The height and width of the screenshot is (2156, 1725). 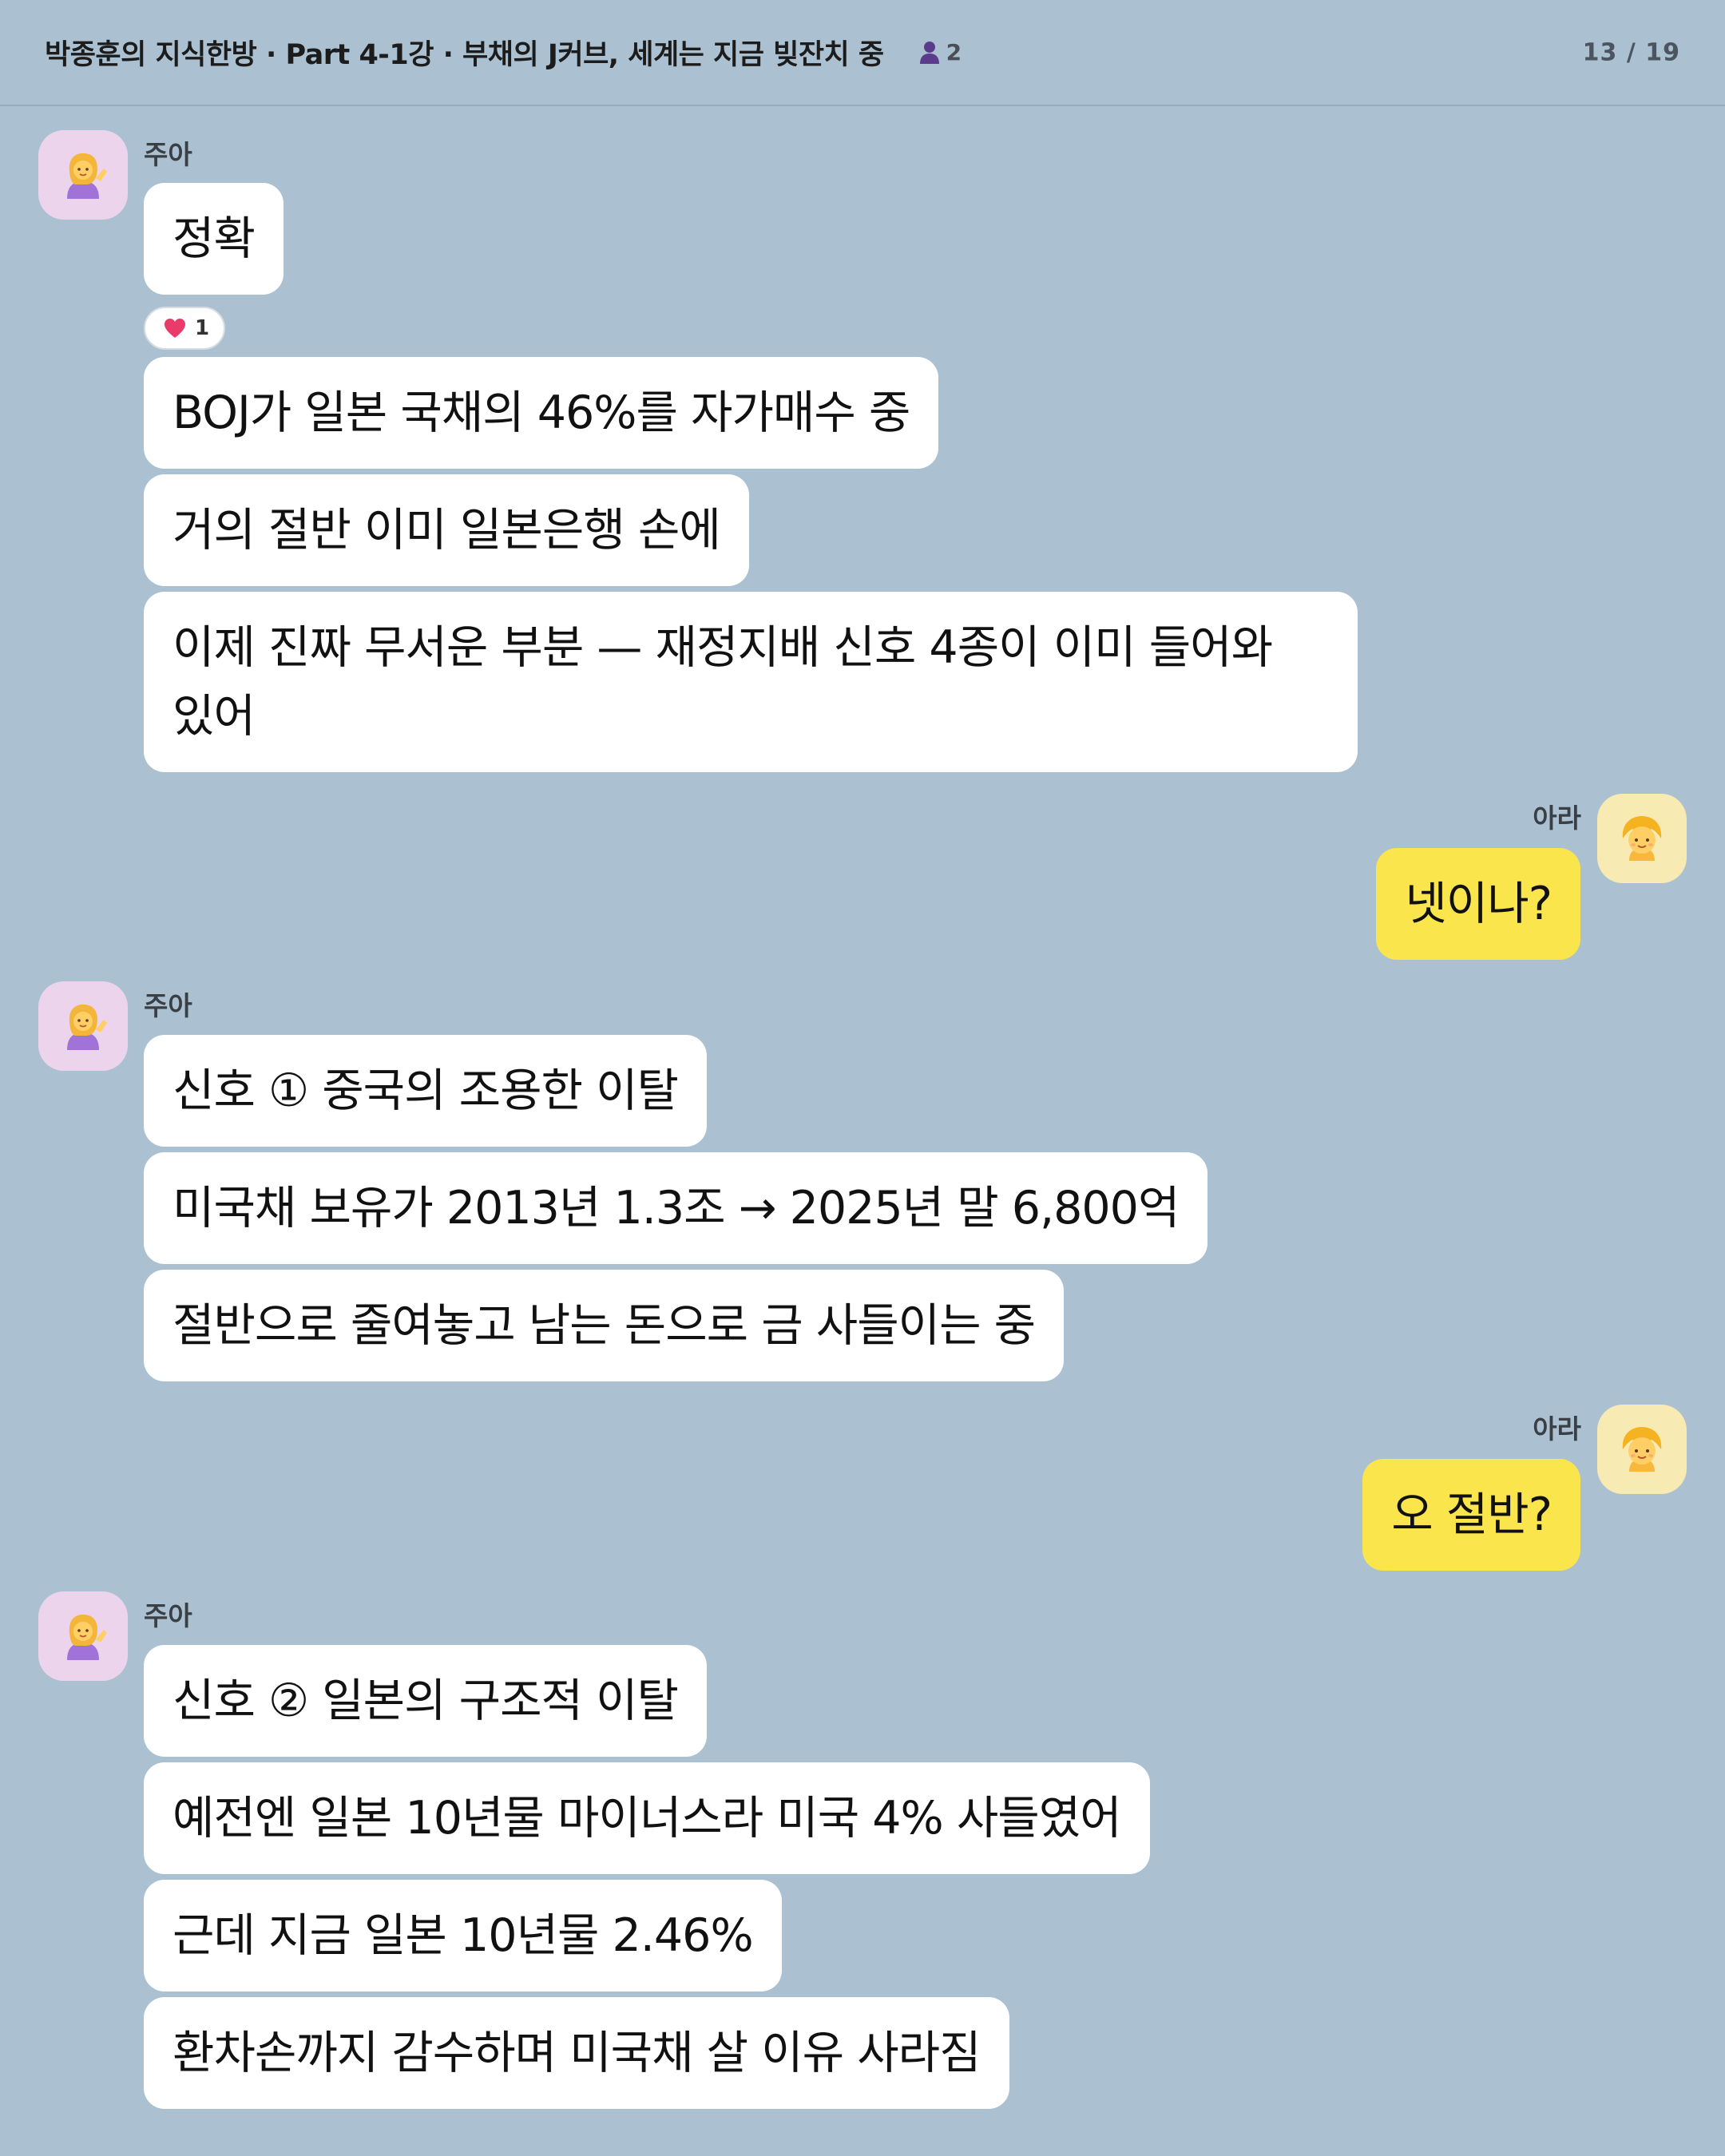 What do you see at coordinates (447, 530) in the screenshot?
I see `message-bubble: 거의 절반 이미 일본은행 손에` at bounding box center [447, 530].